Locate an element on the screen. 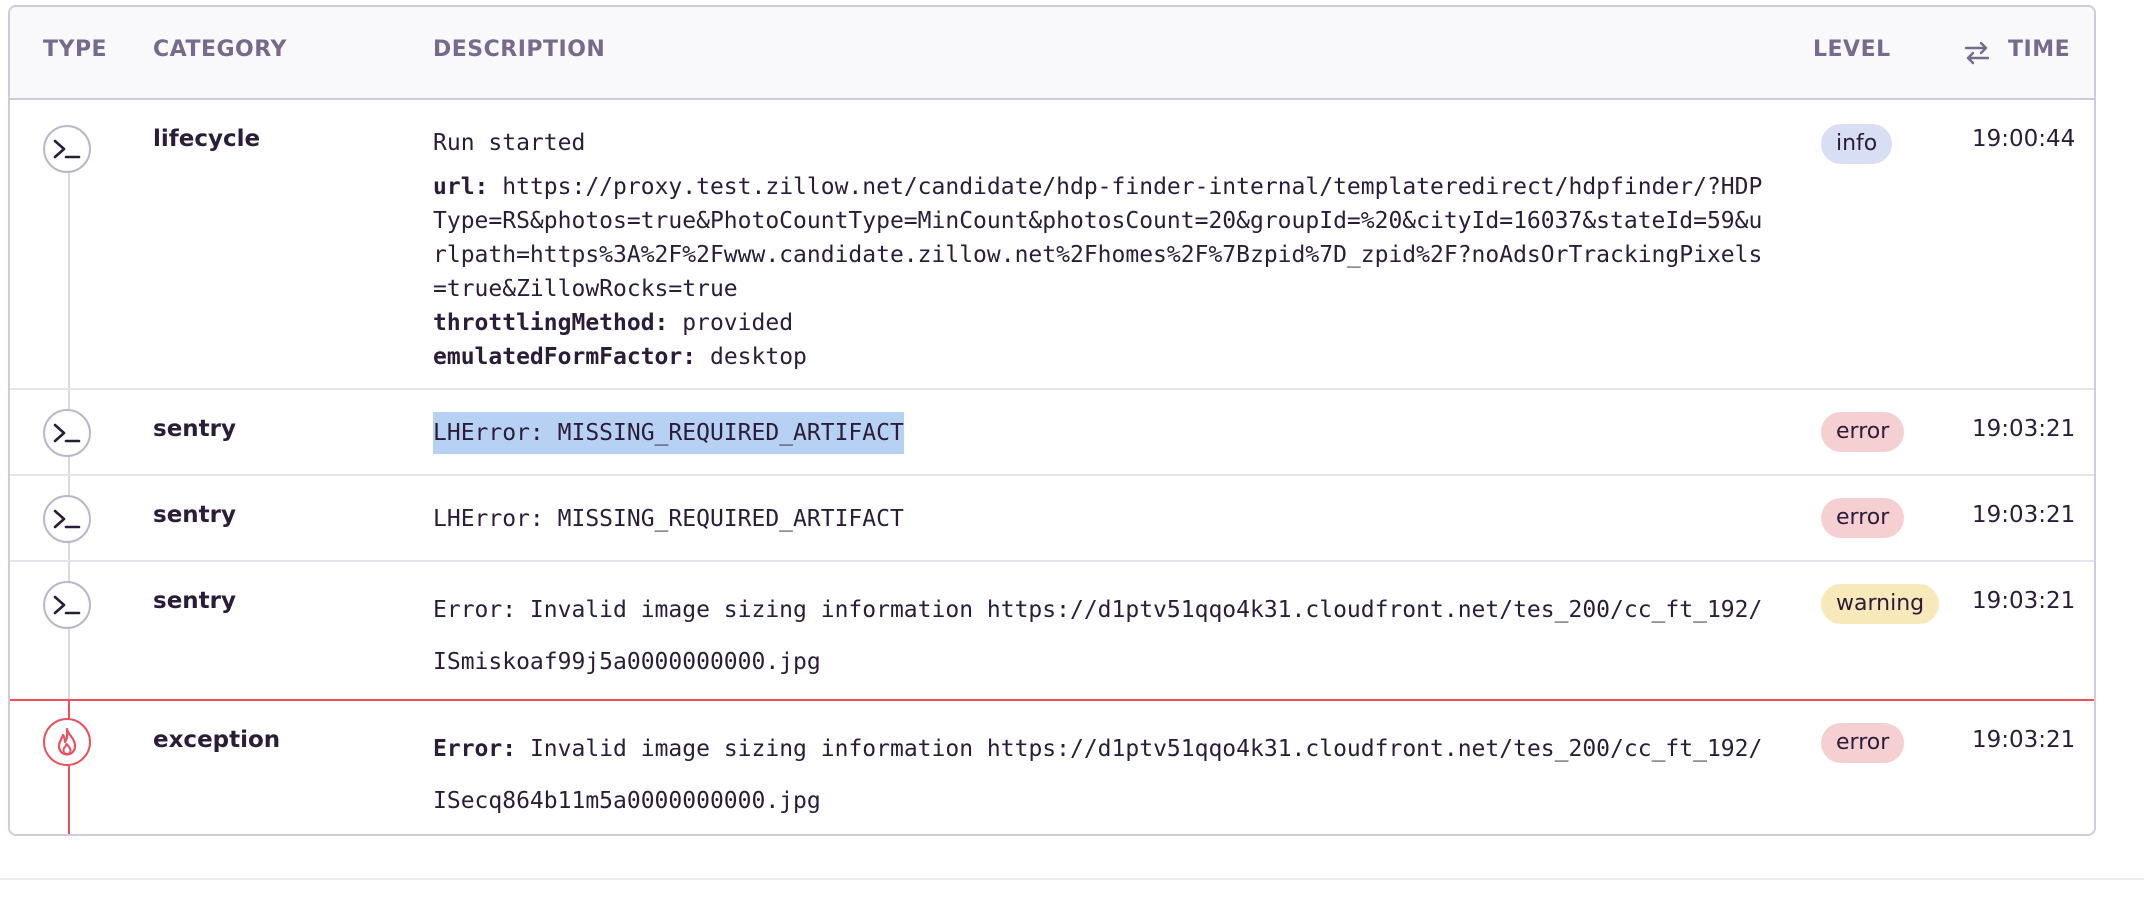 This screenshot has width=2144, height=906. field-key: emulatedFormFactor: is located at coordinates (565, 357).